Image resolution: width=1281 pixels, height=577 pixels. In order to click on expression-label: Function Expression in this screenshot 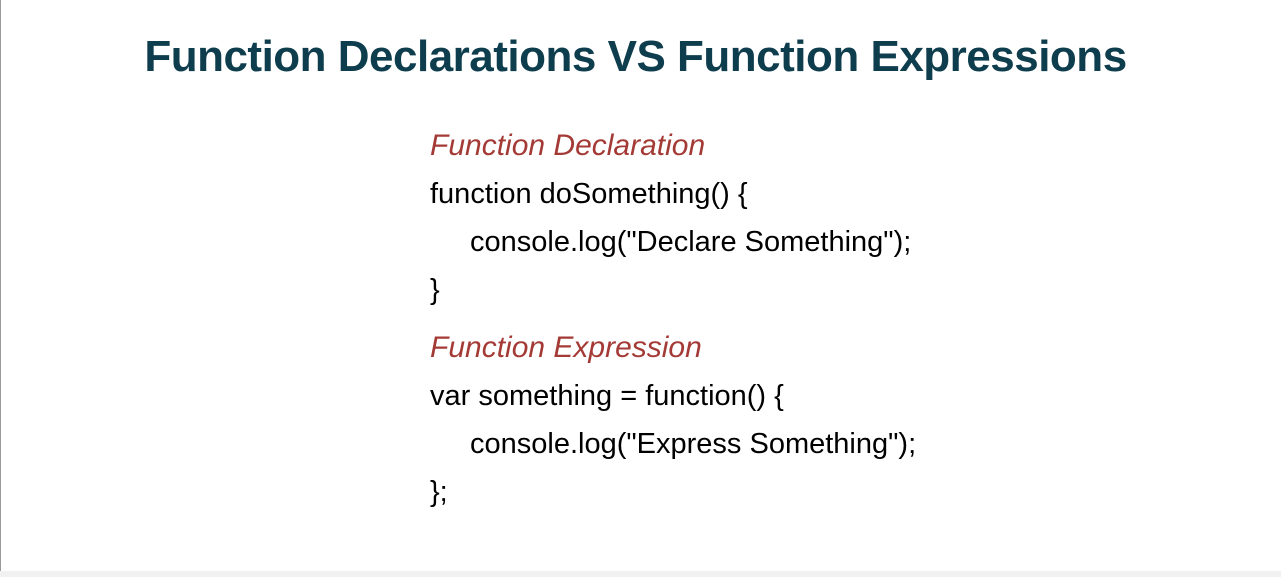, I will do `click(566, 347)`.